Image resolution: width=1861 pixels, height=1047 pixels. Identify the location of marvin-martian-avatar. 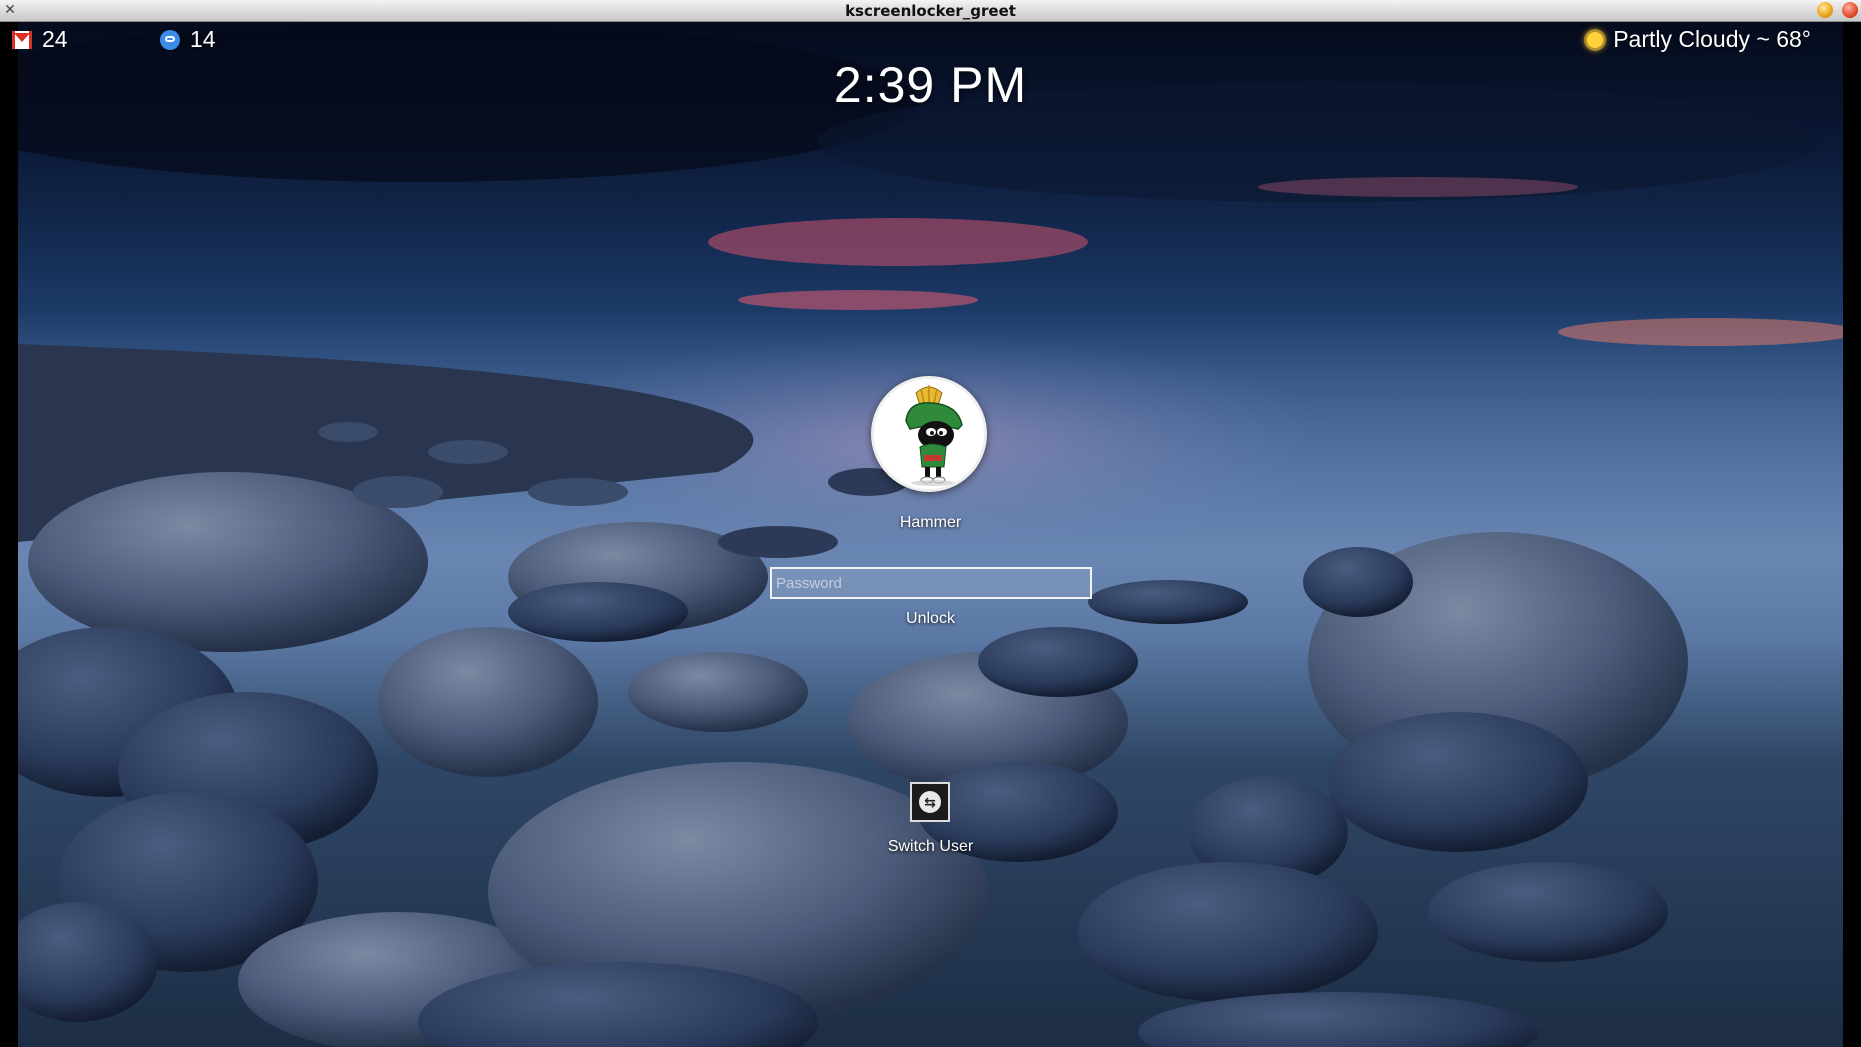
(929, 434).